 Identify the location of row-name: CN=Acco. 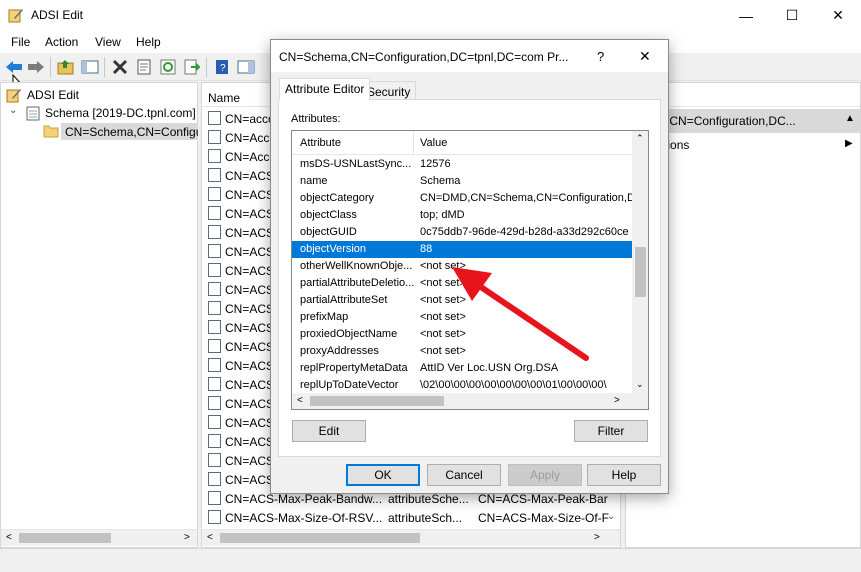
(251, 157).